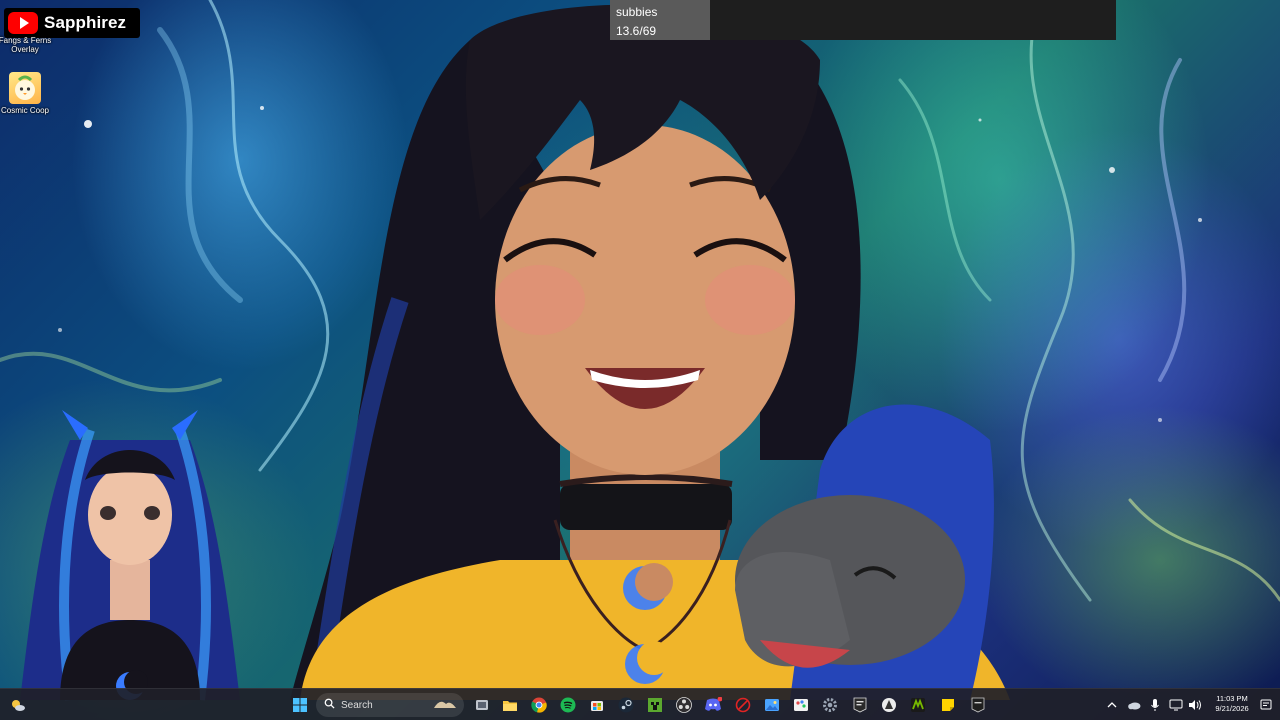  Describe the element at coordinates (918, 705) in the screenshot. I see `nvidia-icon` at that location.